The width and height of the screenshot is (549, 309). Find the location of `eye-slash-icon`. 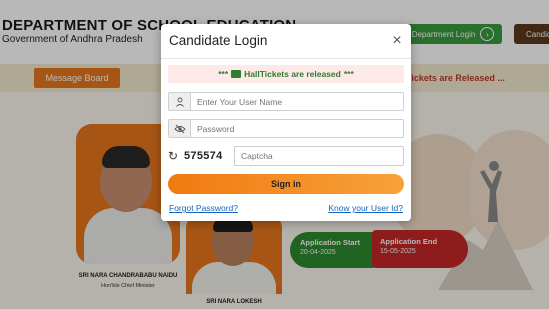

eye-slash-icon is located at coordinates (180, 128).